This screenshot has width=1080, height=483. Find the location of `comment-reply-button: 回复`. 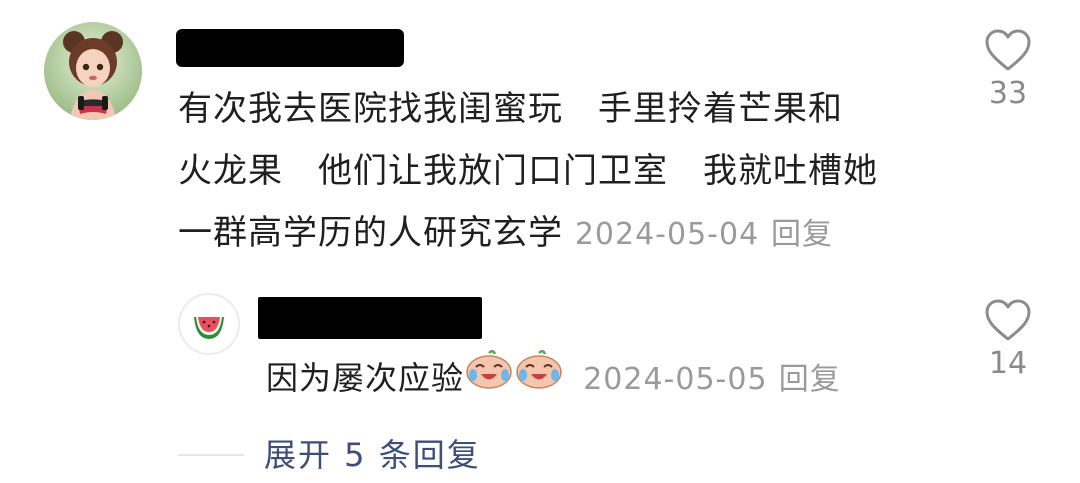

comment-reply-button: 回复 is located at coordinates (802, 234).